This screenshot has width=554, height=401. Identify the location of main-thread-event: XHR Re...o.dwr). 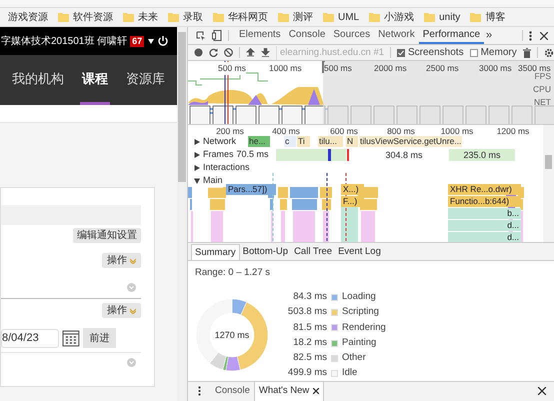
(484, 190).